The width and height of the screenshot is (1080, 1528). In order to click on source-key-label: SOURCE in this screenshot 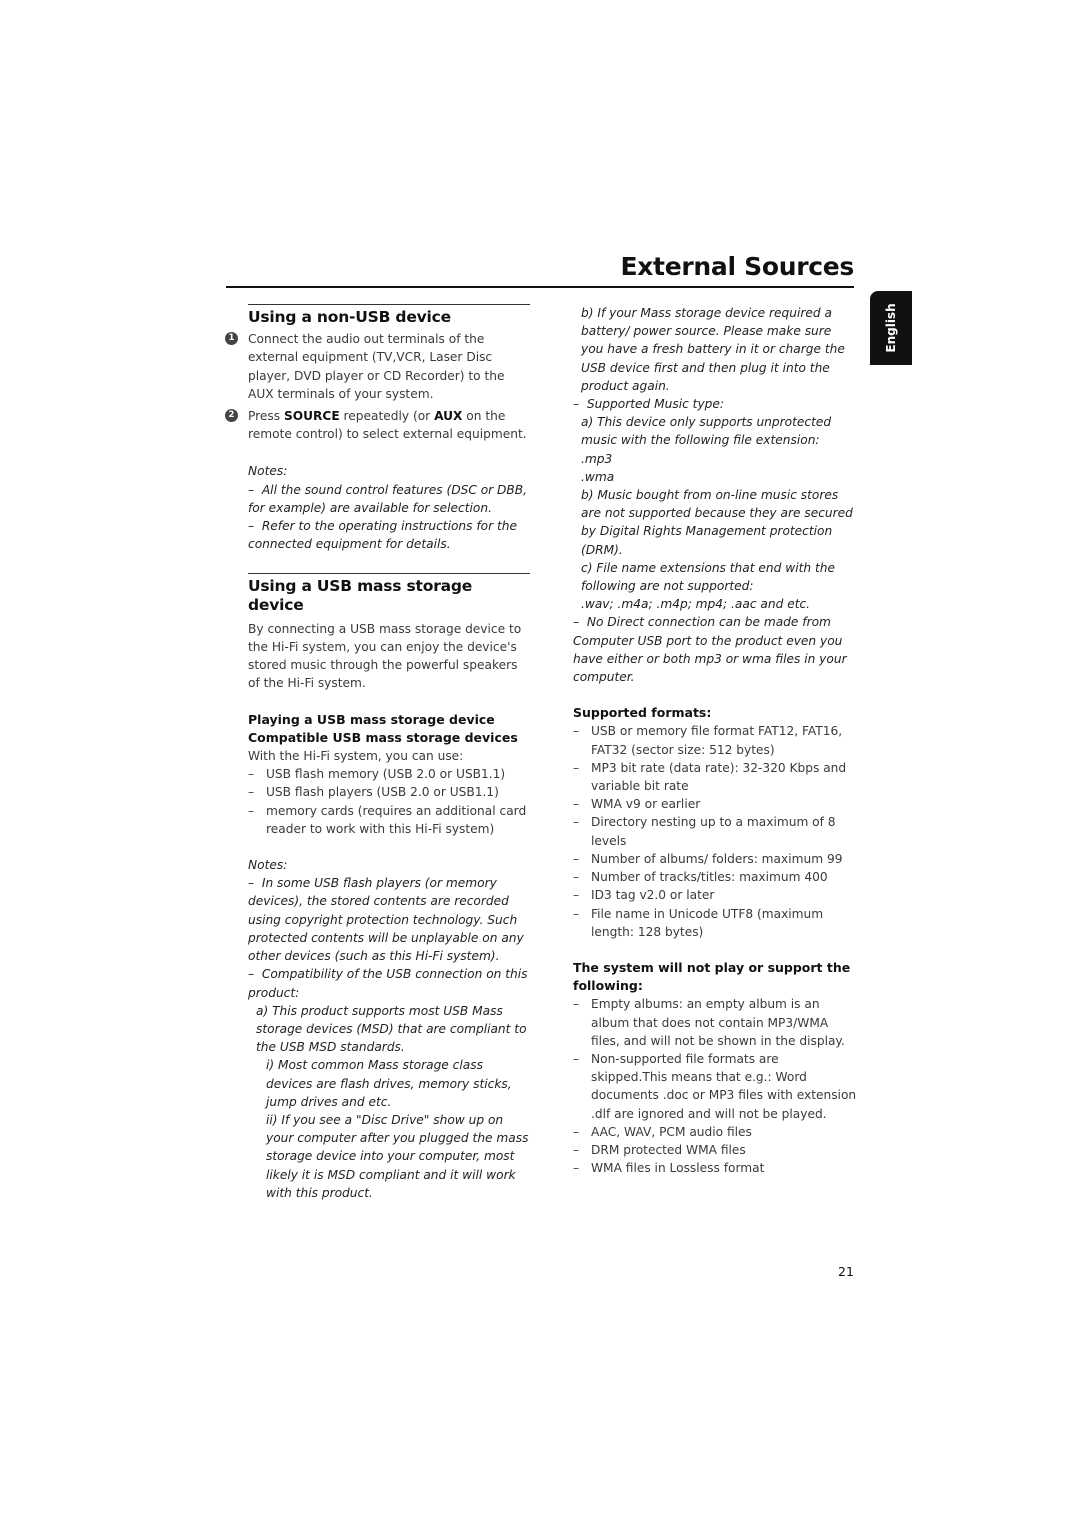, I will do `click(311, 416)`.